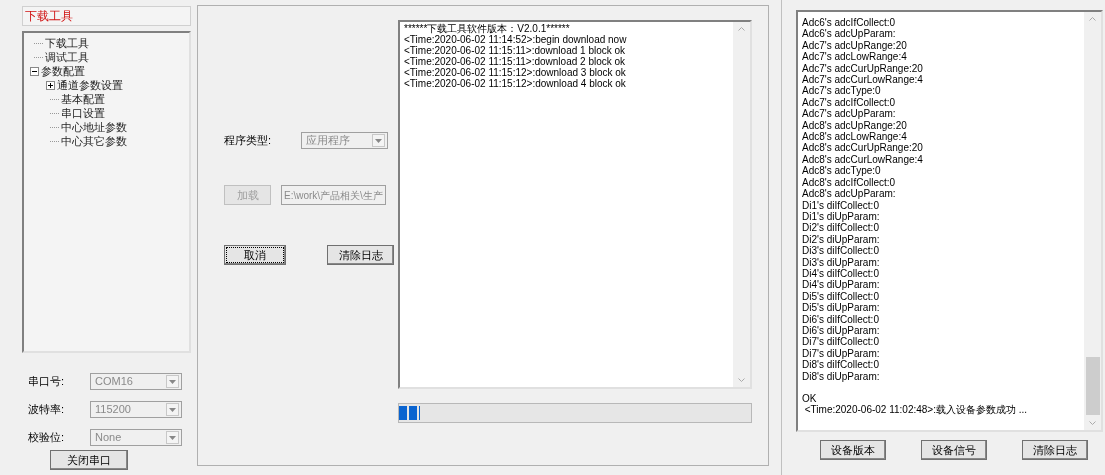 The image size is (1105, 475). I want to click on push-button: 设备信号, so click(954, 450).